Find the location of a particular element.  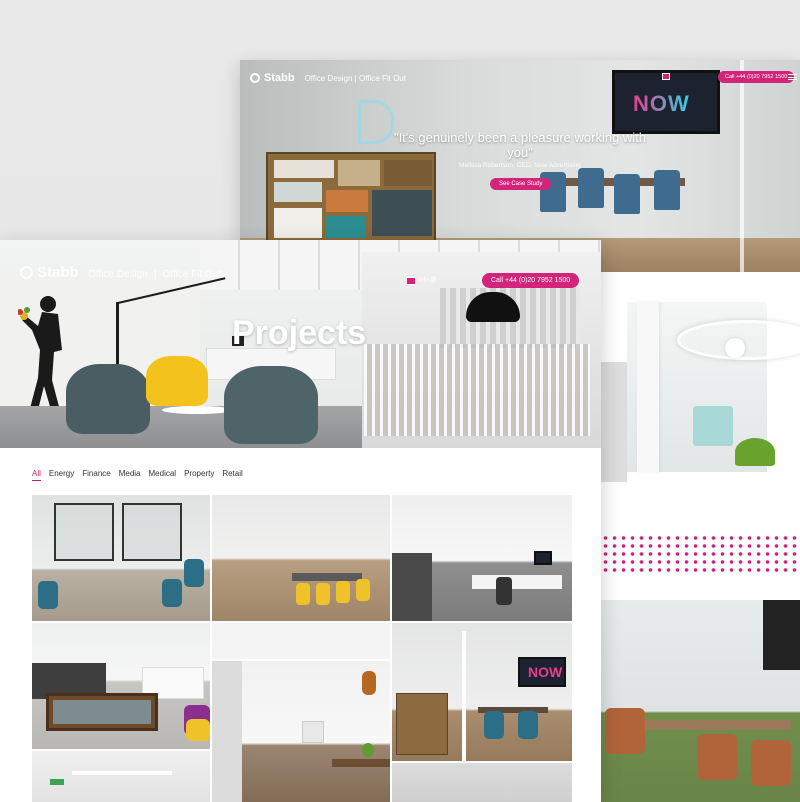

testimonial-attribution: Melissa Robertson, CEO, Now Advertising is located at coordinates (520, 165).